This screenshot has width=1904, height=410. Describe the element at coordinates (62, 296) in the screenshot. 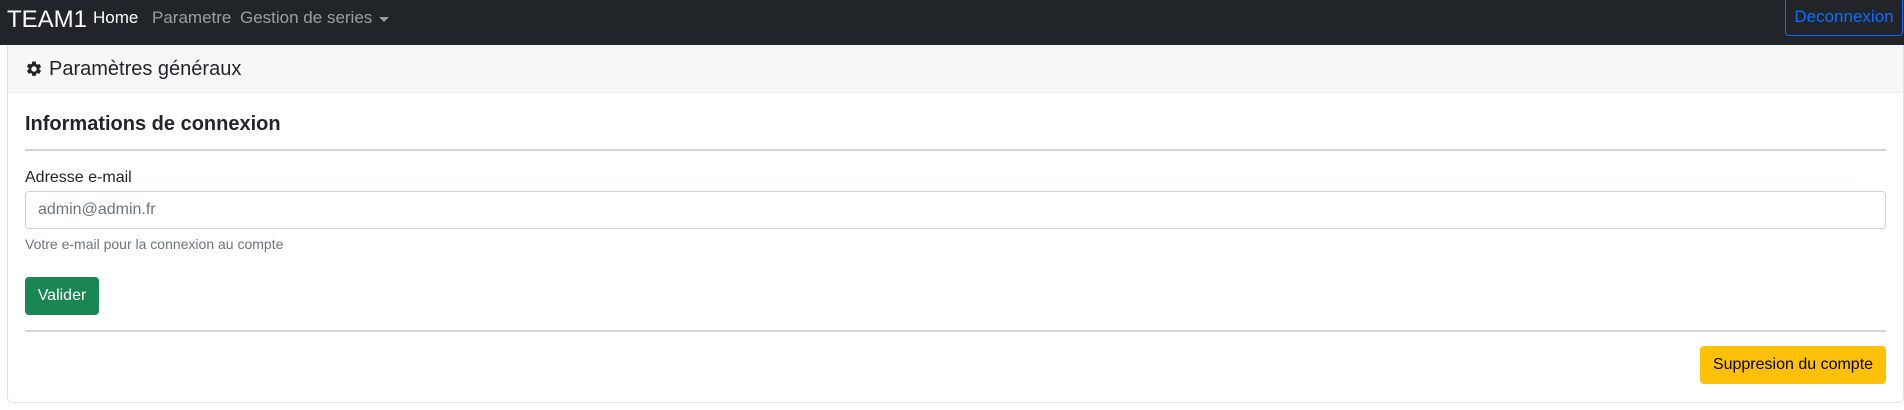

I see `validate-button: Valider` at that location.